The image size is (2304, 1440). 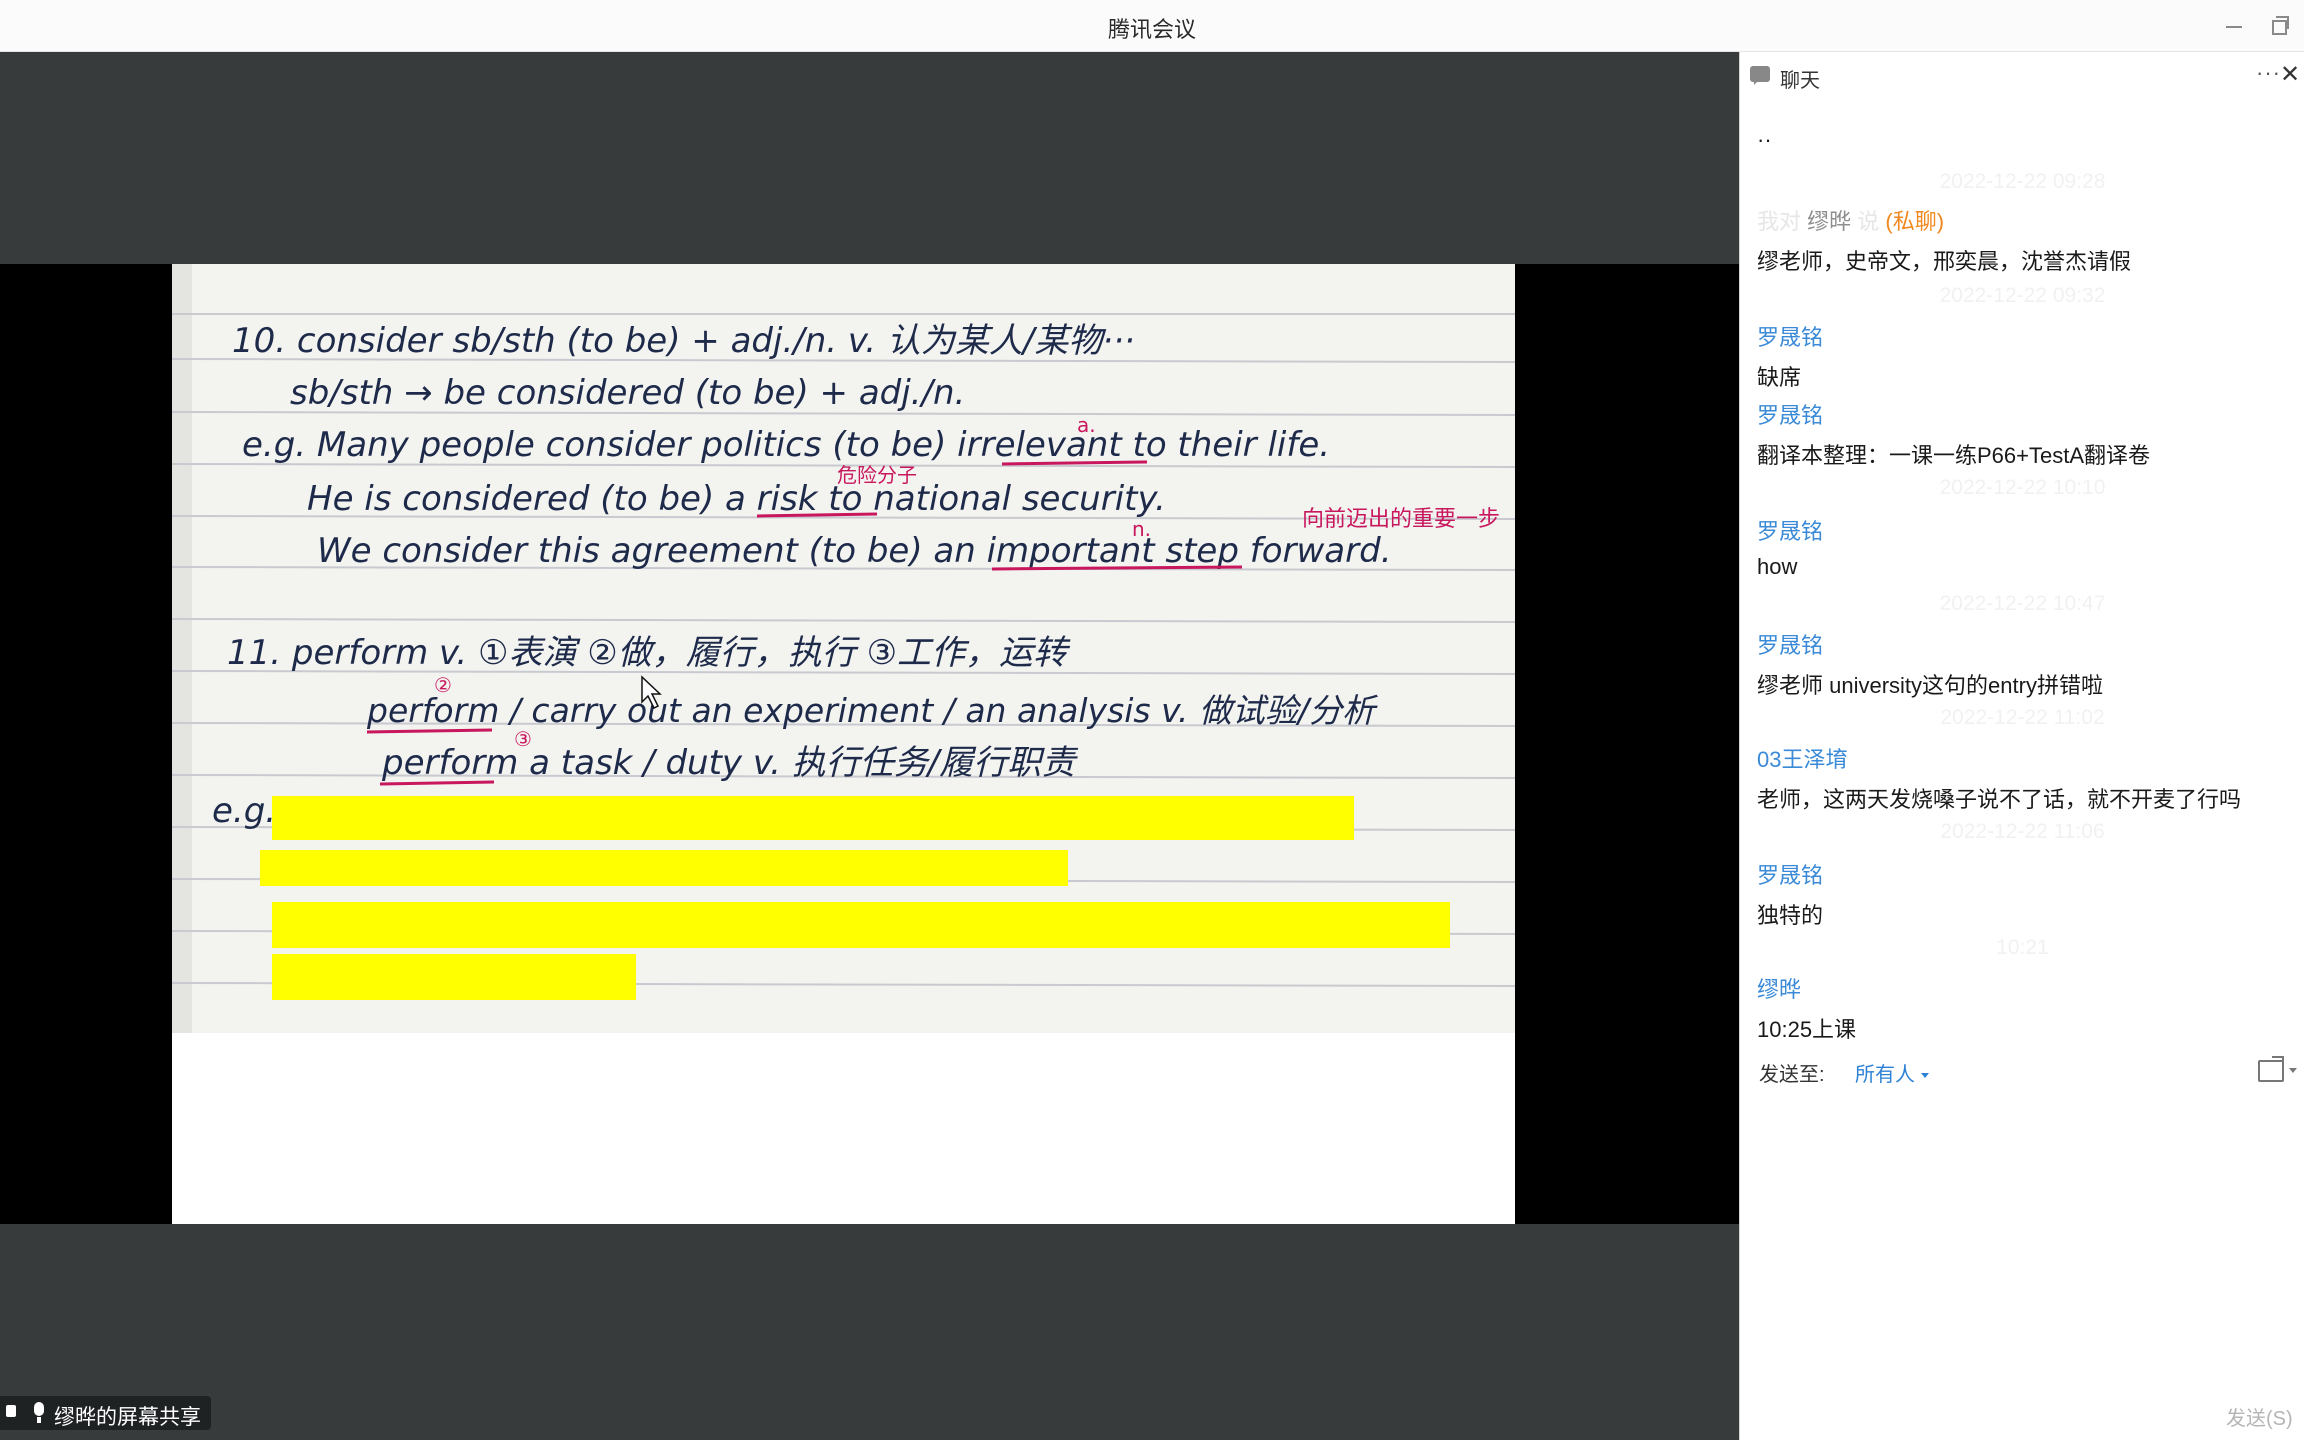 What do you see at coordinates (1151, 29) in the screenshot?
I see `window-title: 腾讯会议` at bounding box center [1151, 29].